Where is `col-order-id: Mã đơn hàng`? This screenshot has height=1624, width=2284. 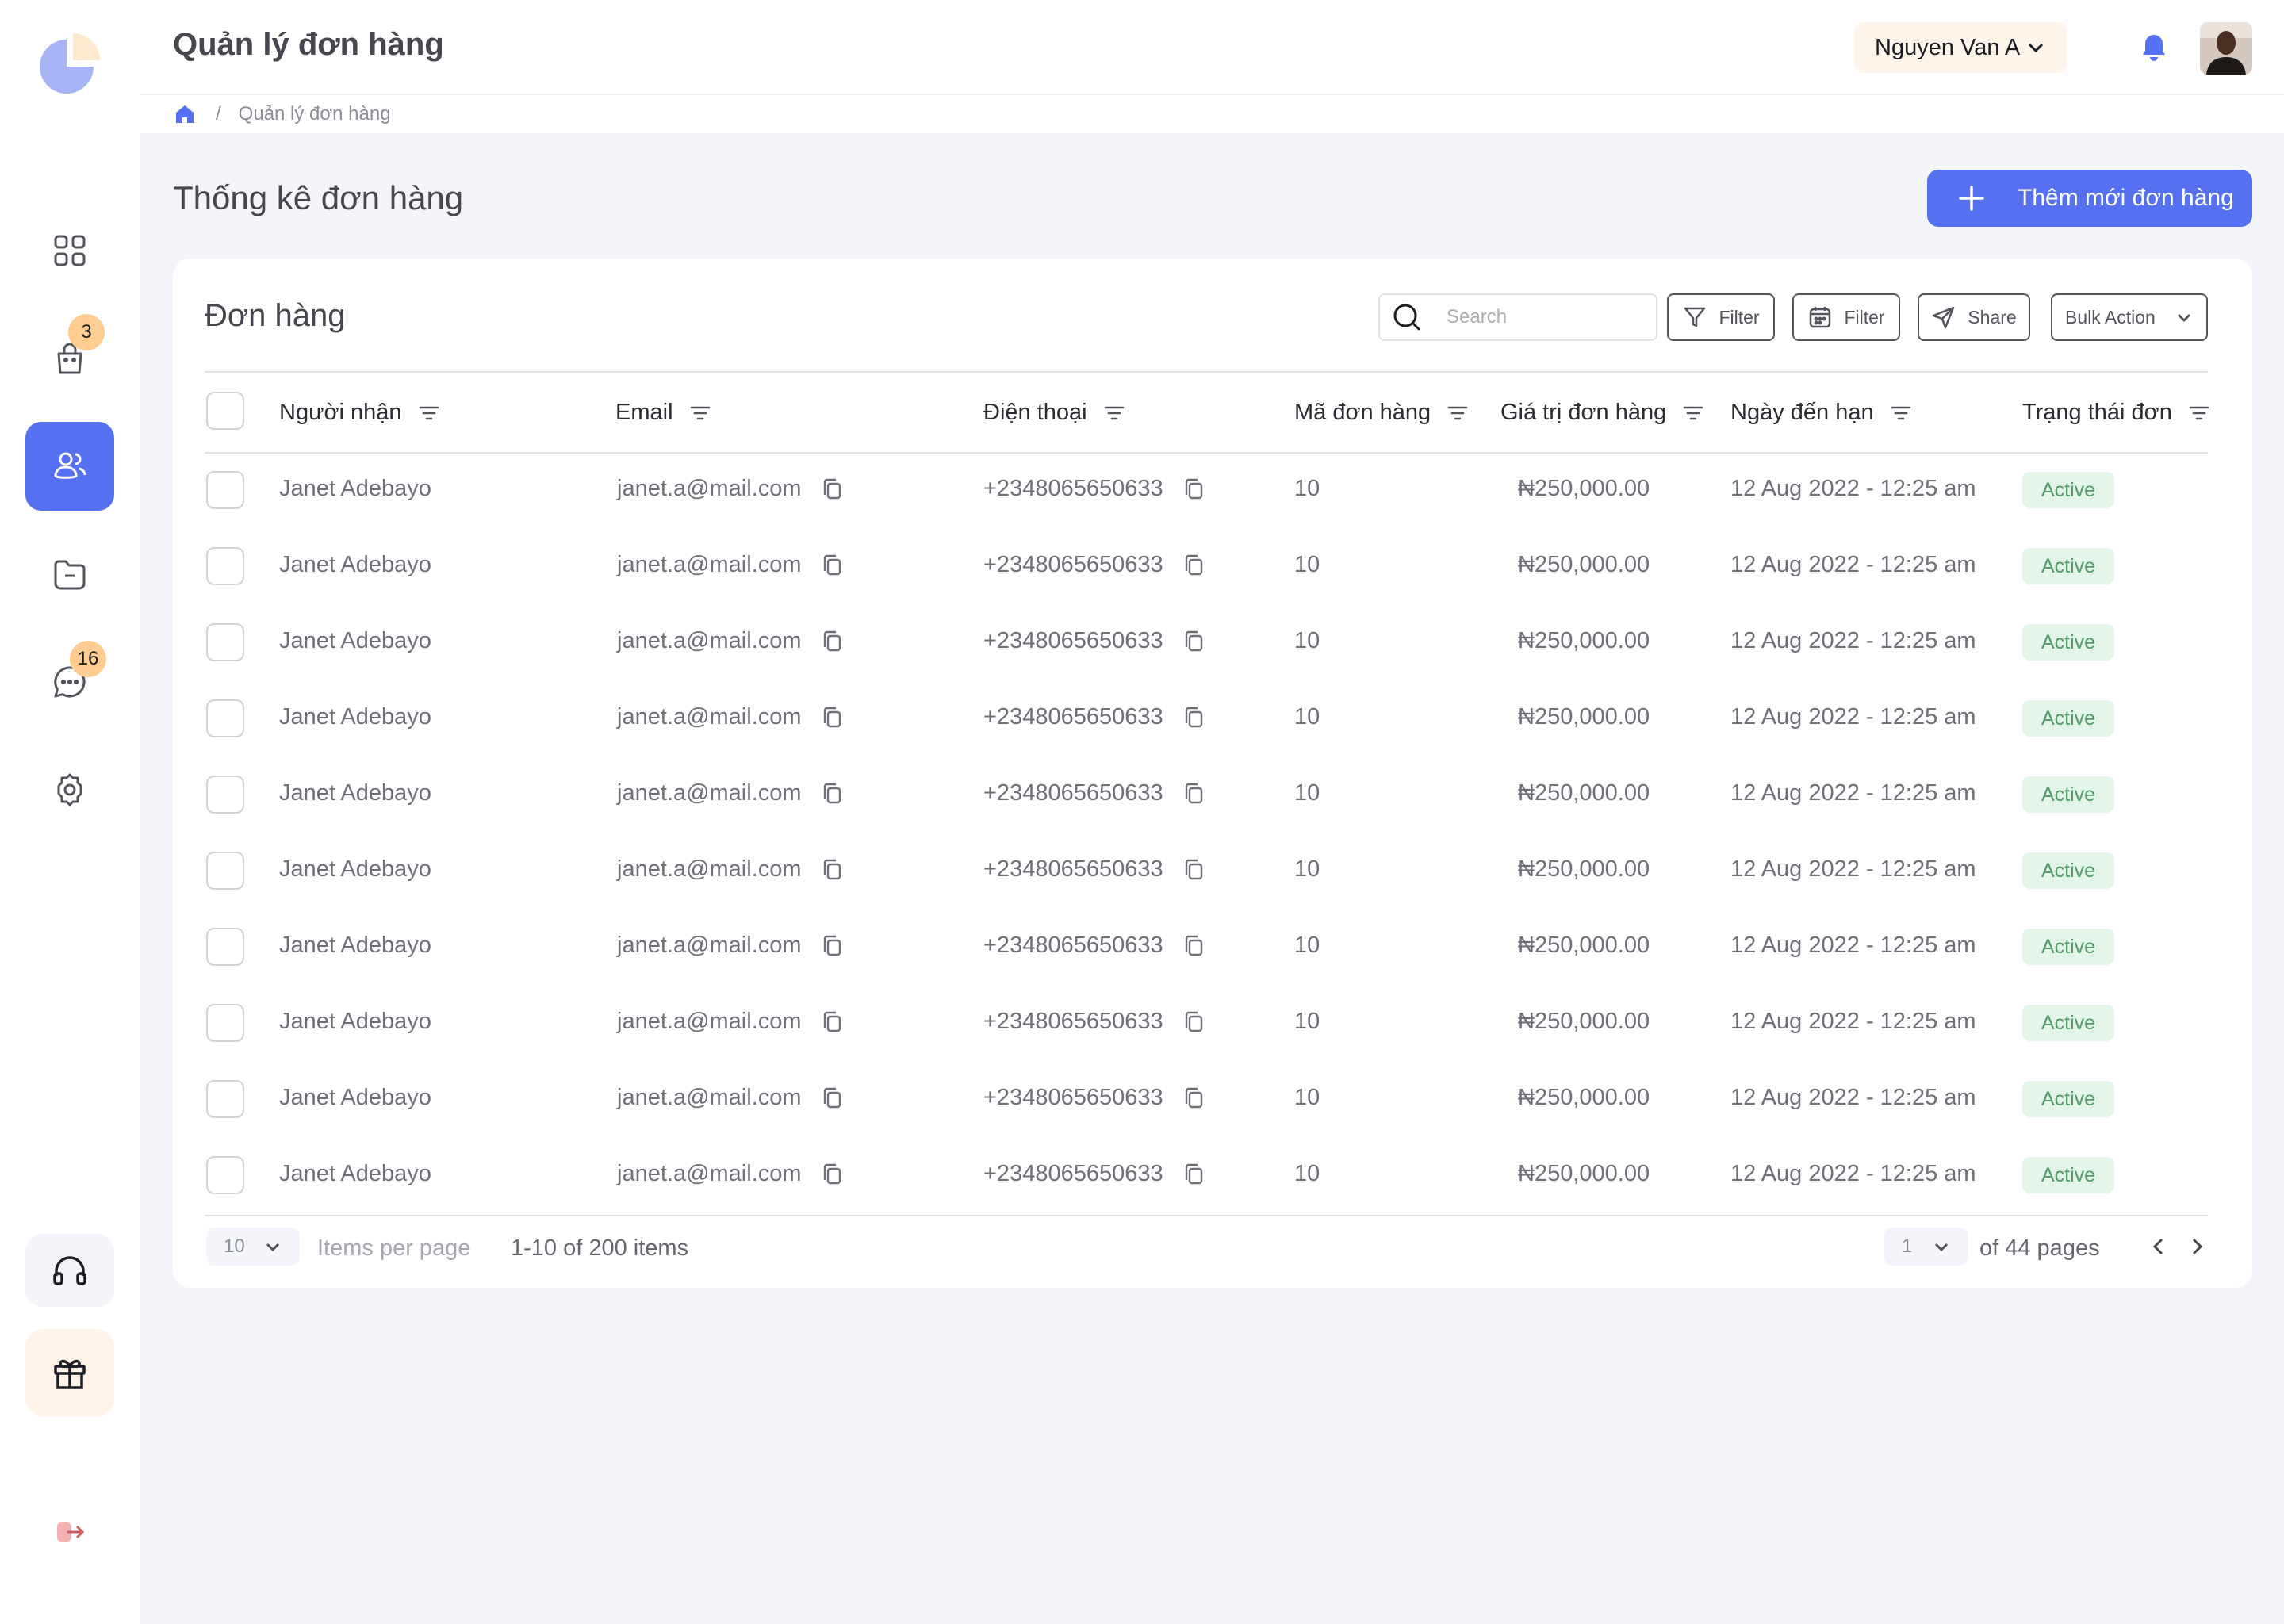 col-order-id: Mã đơn hàng is located at coordinates (1381, 413).